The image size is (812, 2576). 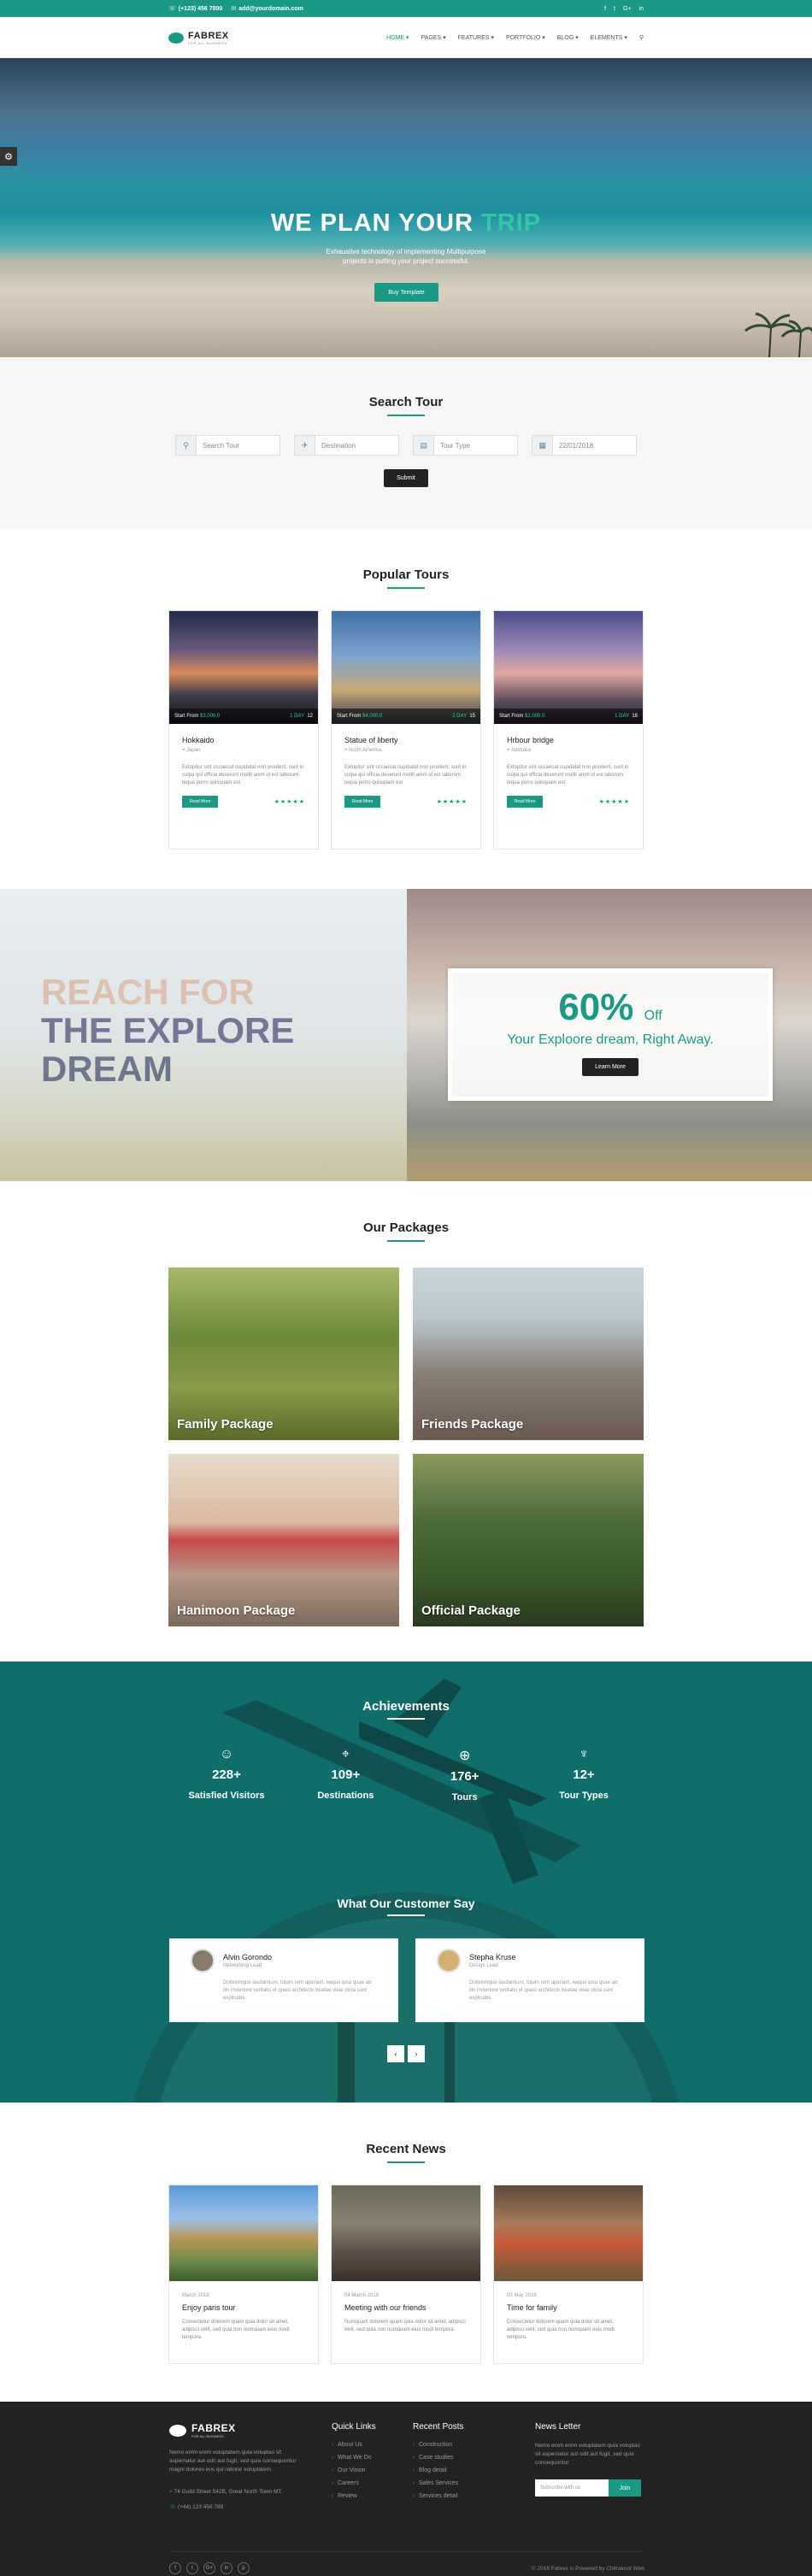 What do you see at coordinates (168, 1030) in the screenshot?
I see `banner-line2: THE EXPLORE` at bounding box center [168, 1030].